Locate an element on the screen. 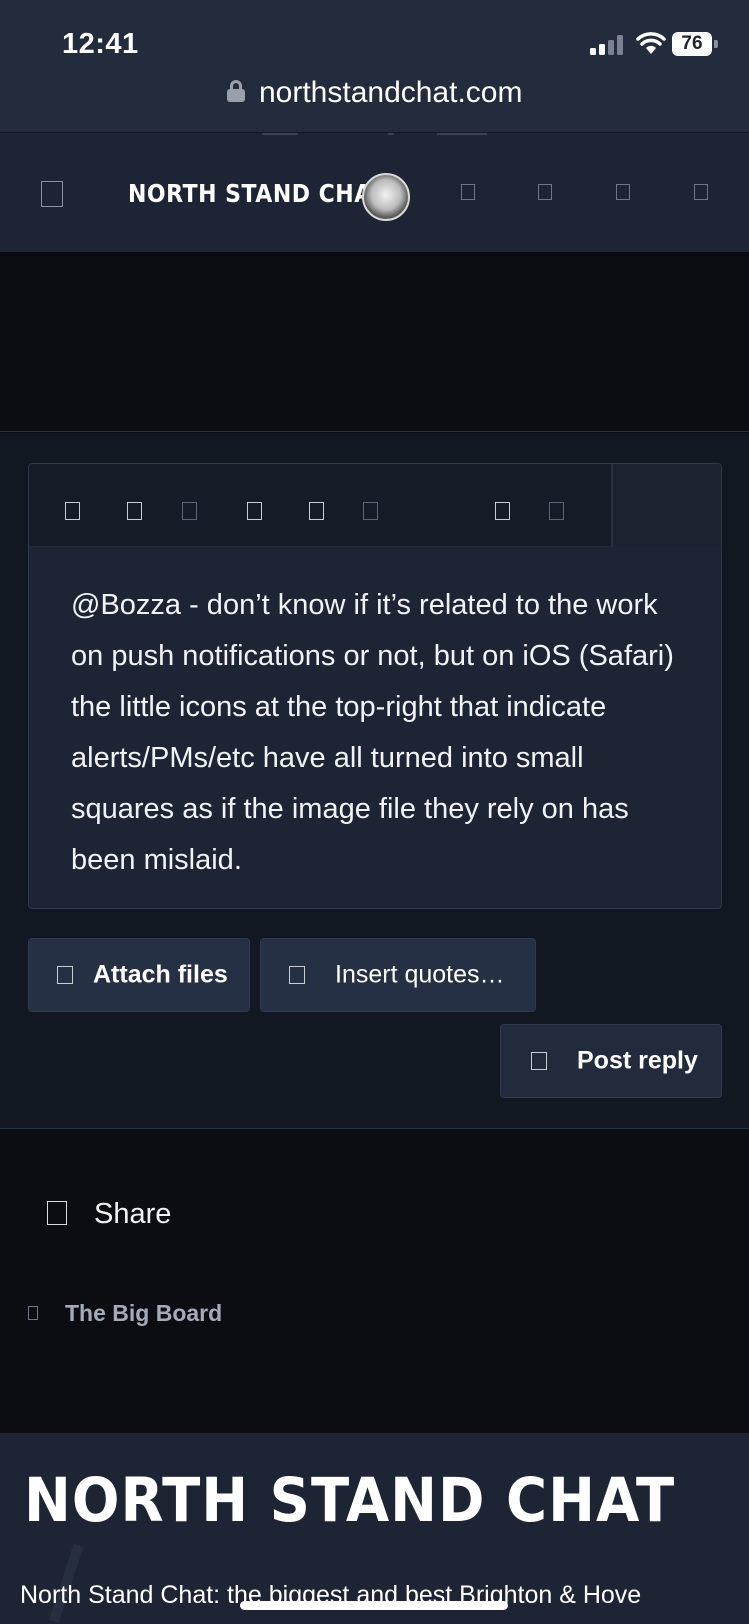 The height and width of the screenshot is (1624, 749). messages-icon is located at coordinates (545, 192).